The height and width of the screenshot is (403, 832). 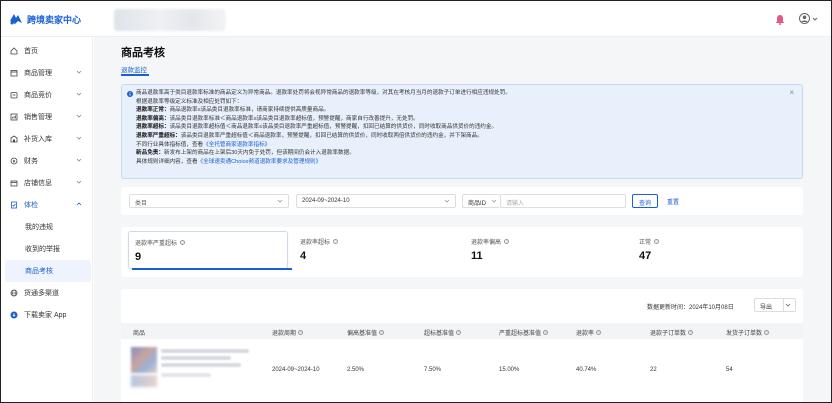 I want to click on sidebar-item-label: 商品考核, so click(x=39, y=271).